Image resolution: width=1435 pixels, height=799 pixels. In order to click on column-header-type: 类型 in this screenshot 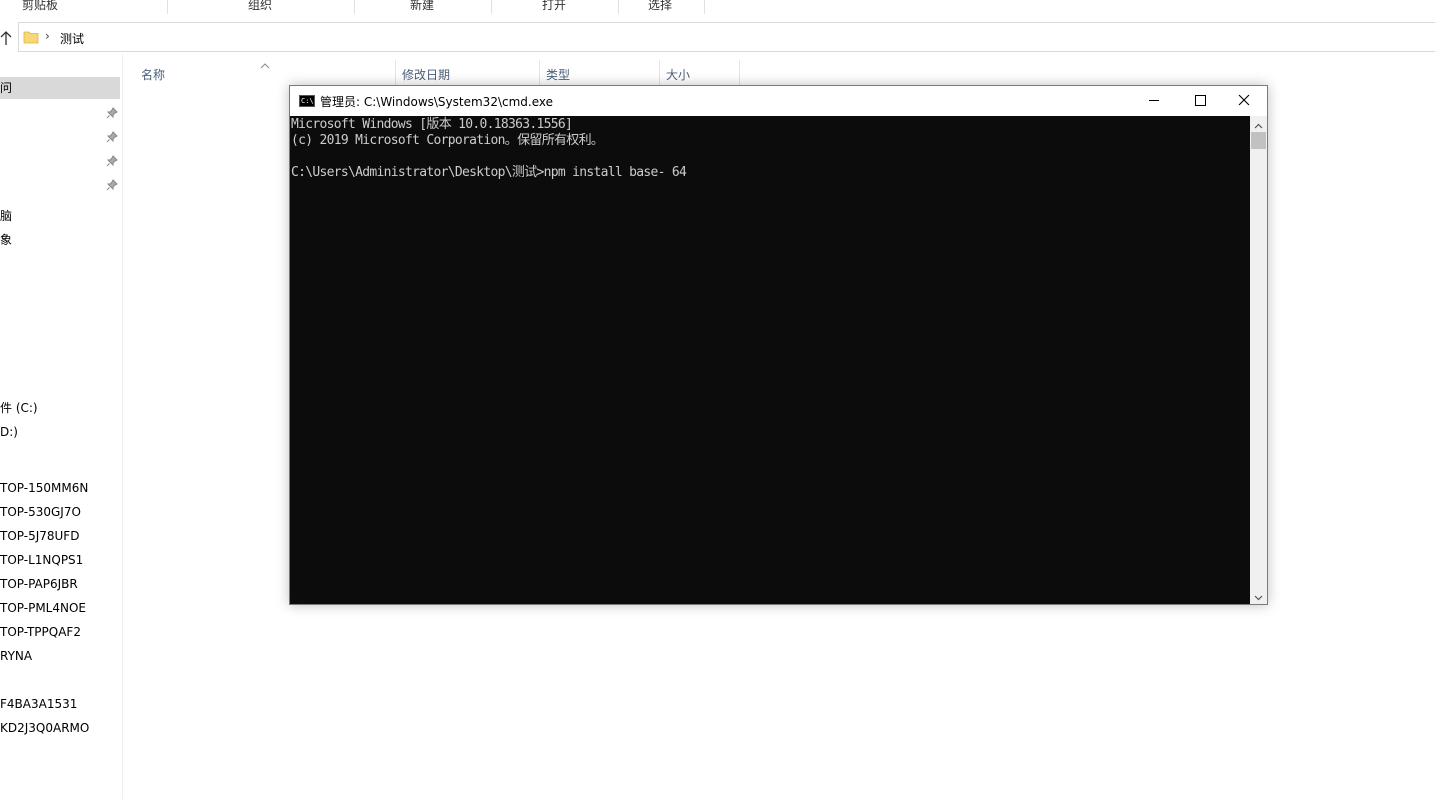, I will do `click(558, 74)`.